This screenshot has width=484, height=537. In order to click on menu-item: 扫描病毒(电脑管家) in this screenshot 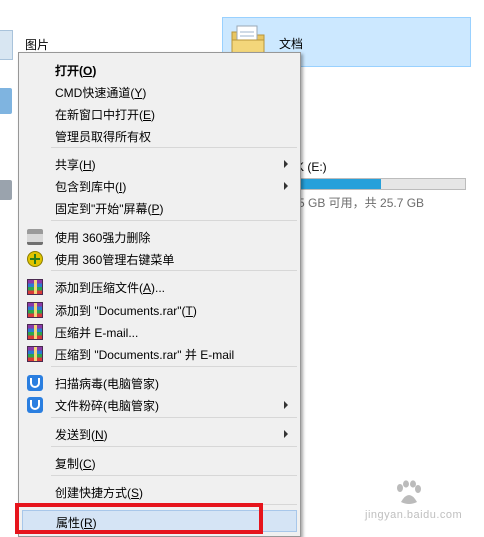, I will do `click(159, 383)`.